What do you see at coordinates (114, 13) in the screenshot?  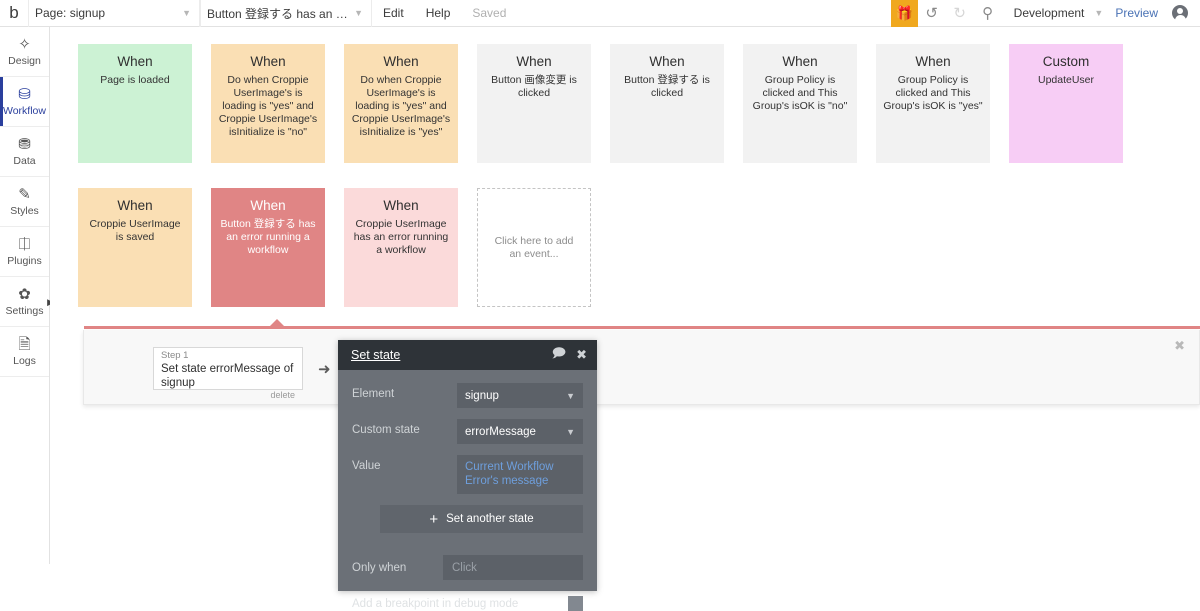 I see `page-selector: Page: signup ▼` at bounding box center [114, 13].